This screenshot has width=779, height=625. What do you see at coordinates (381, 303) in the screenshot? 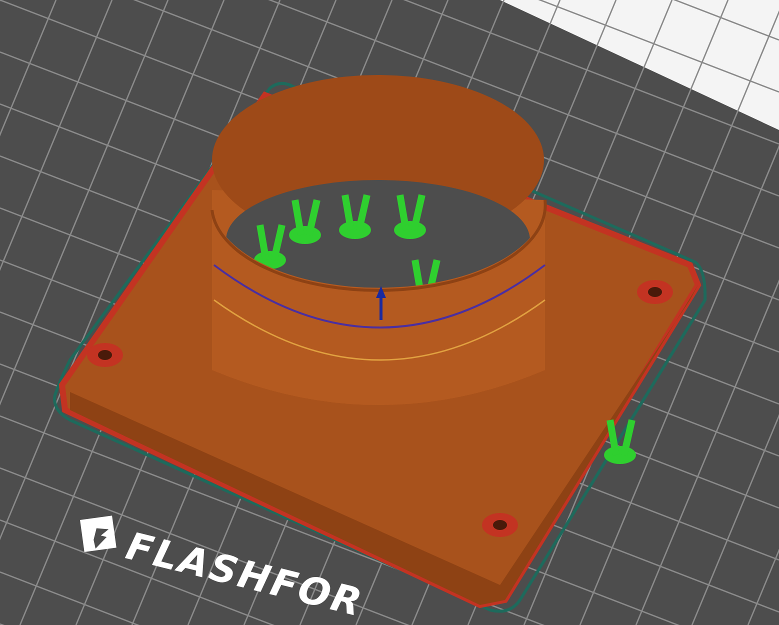
I see `axis-arrow-icon` at bounding box center [381, 303].